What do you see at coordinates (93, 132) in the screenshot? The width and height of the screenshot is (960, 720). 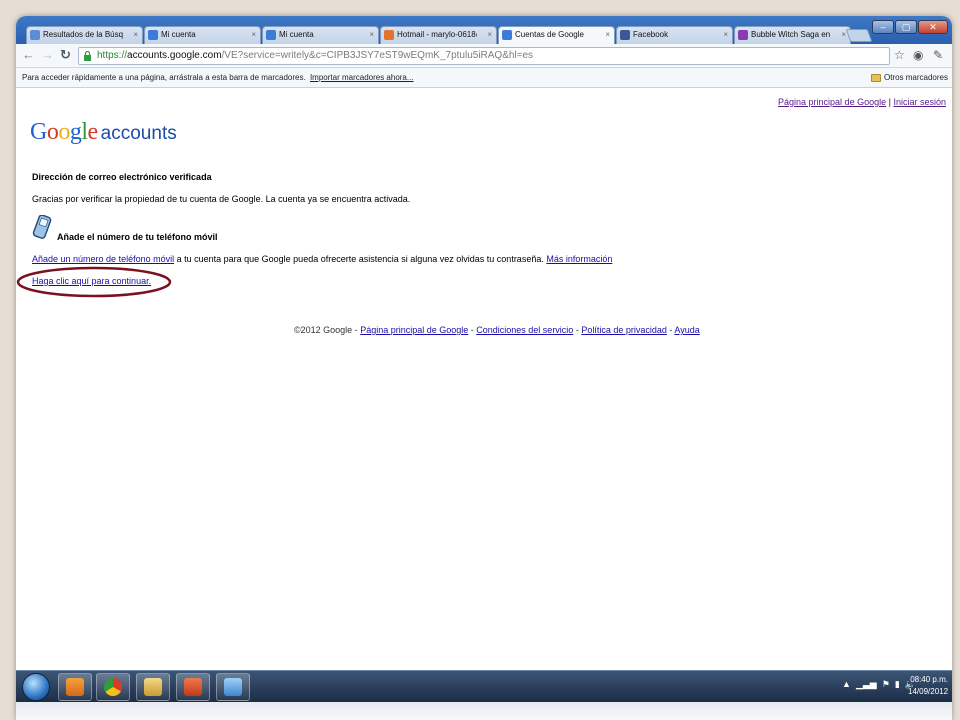 I see `logo-letter: e` at bounding box center [93, 132].